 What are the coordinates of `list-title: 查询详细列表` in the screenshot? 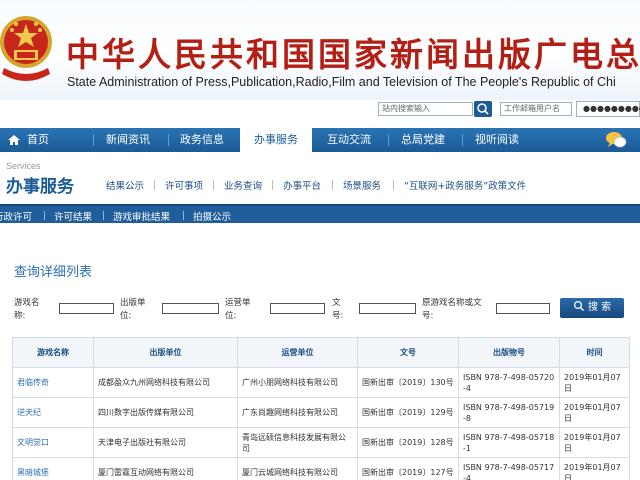 It's located at (53, 272).